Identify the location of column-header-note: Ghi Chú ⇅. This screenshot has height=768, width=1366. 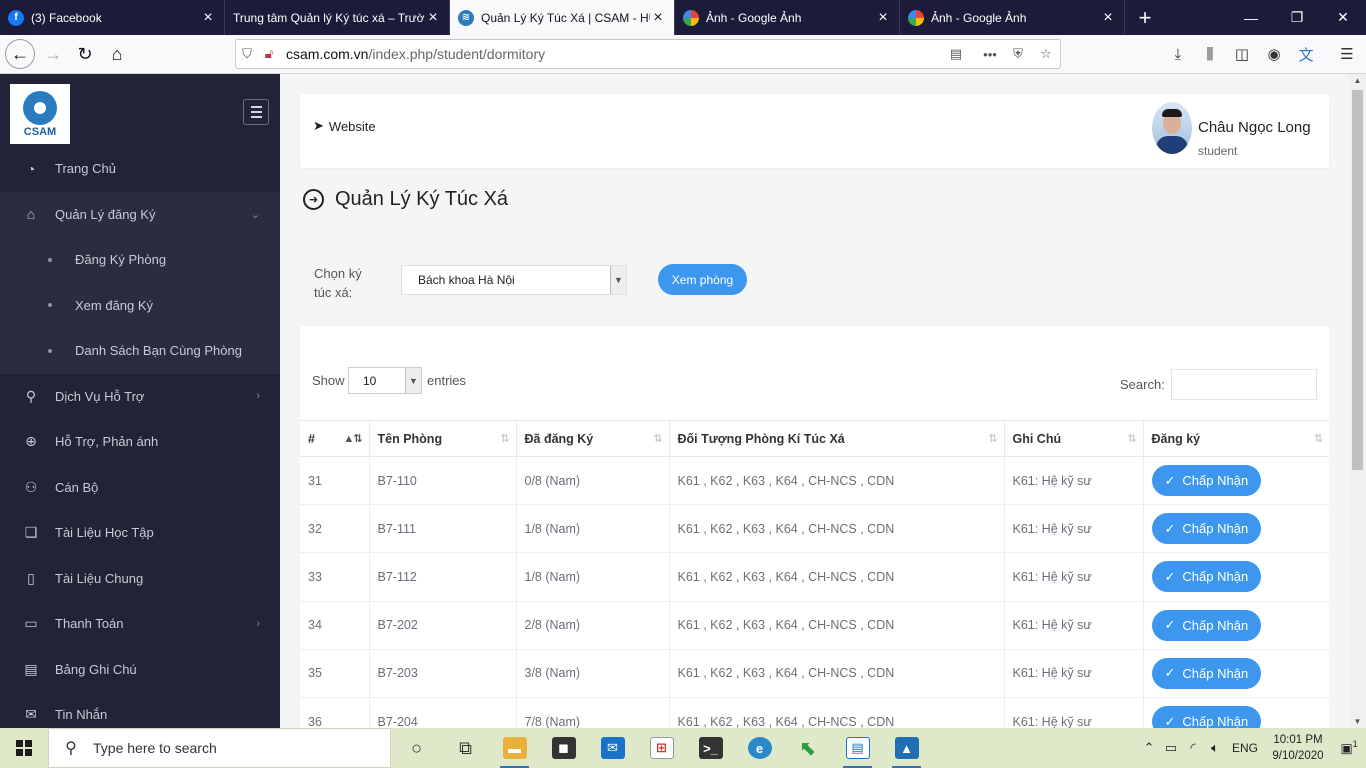
(1074, 438).